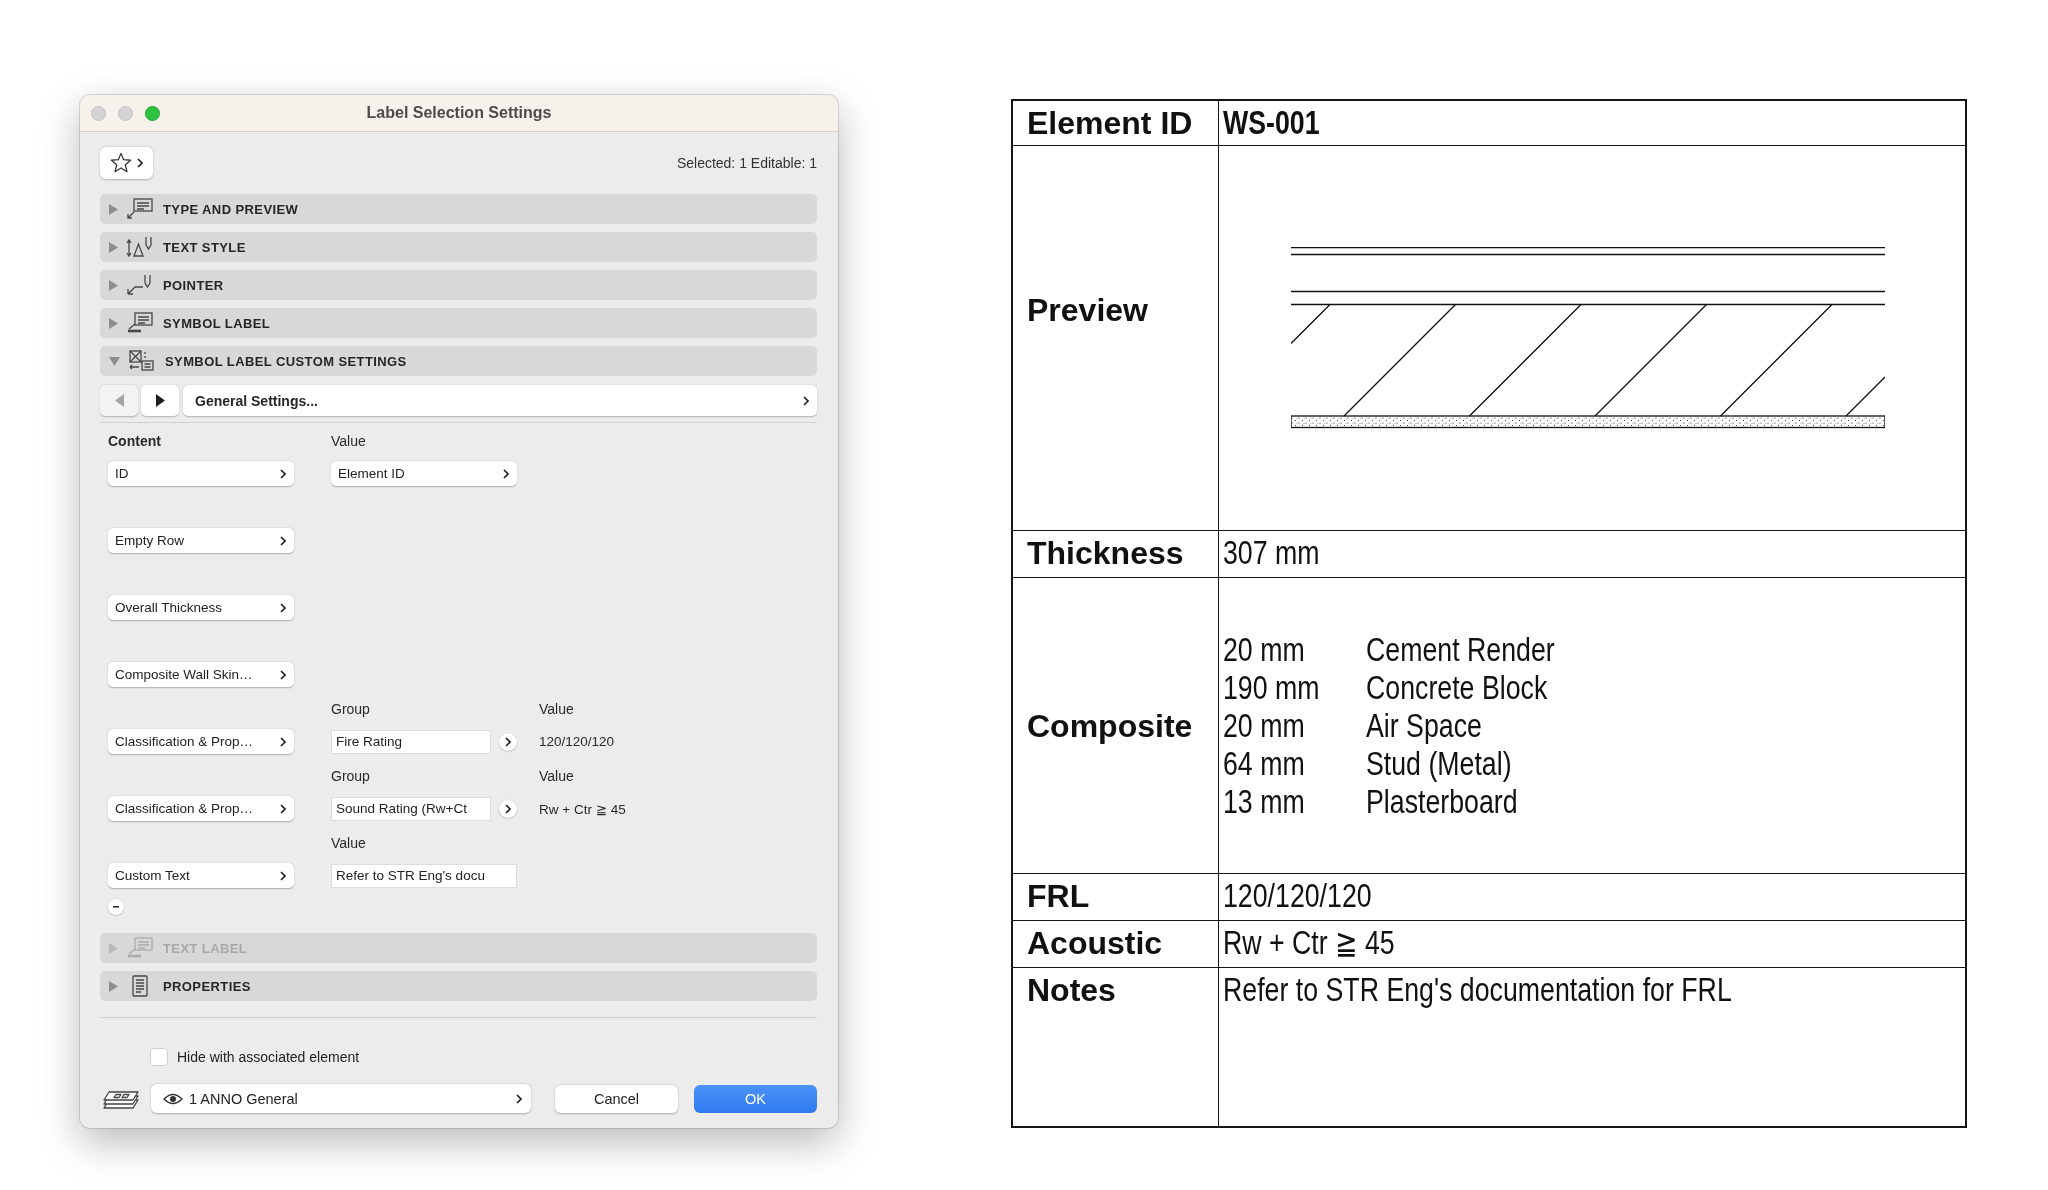 This screenshot has width=2048, height=1190. Describe the element at coordinates (121, 163) in the screenshot. I see `star-icon` at that location.